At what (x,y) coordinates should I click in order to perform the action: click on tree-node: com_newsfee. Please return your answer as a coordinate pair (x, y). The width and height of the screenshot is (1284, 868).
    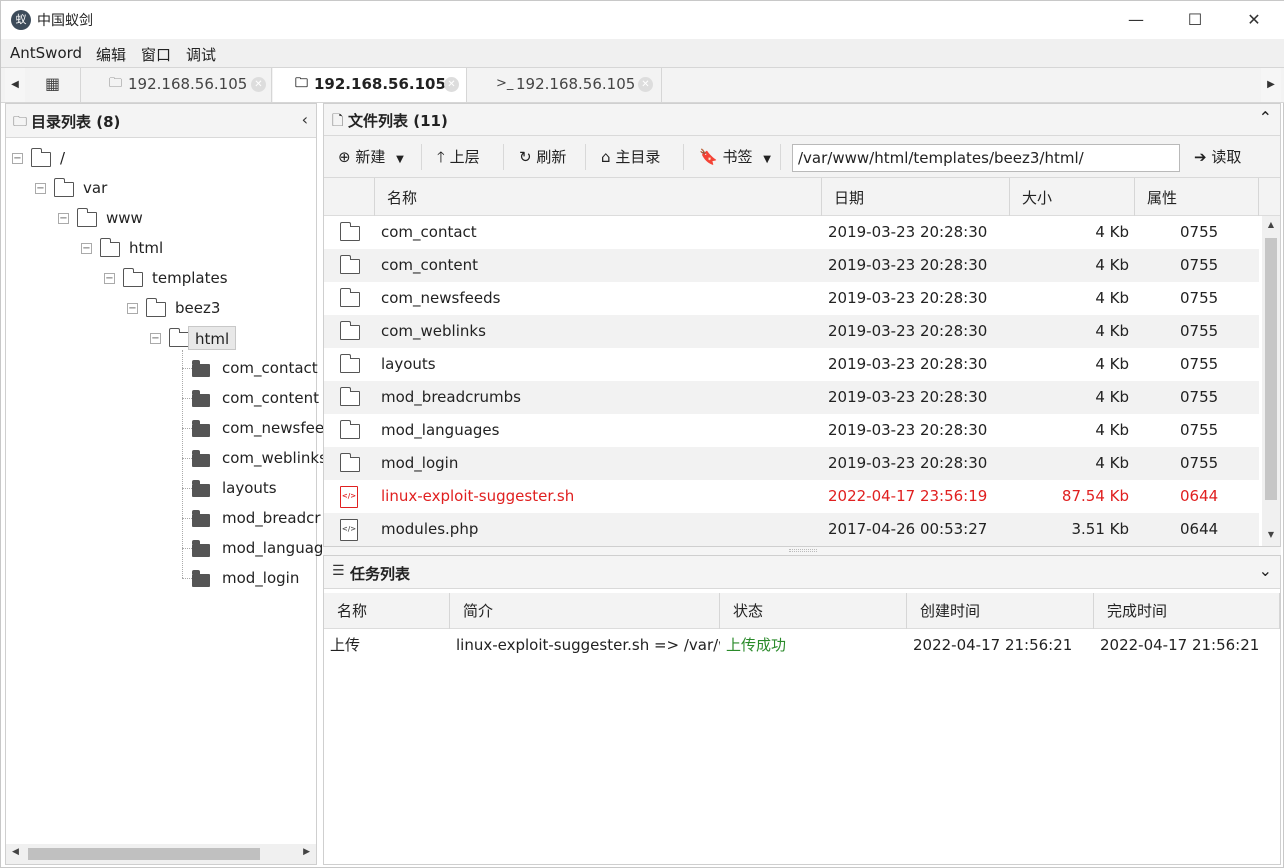
    Looking at the image, I should click on (165, 428).